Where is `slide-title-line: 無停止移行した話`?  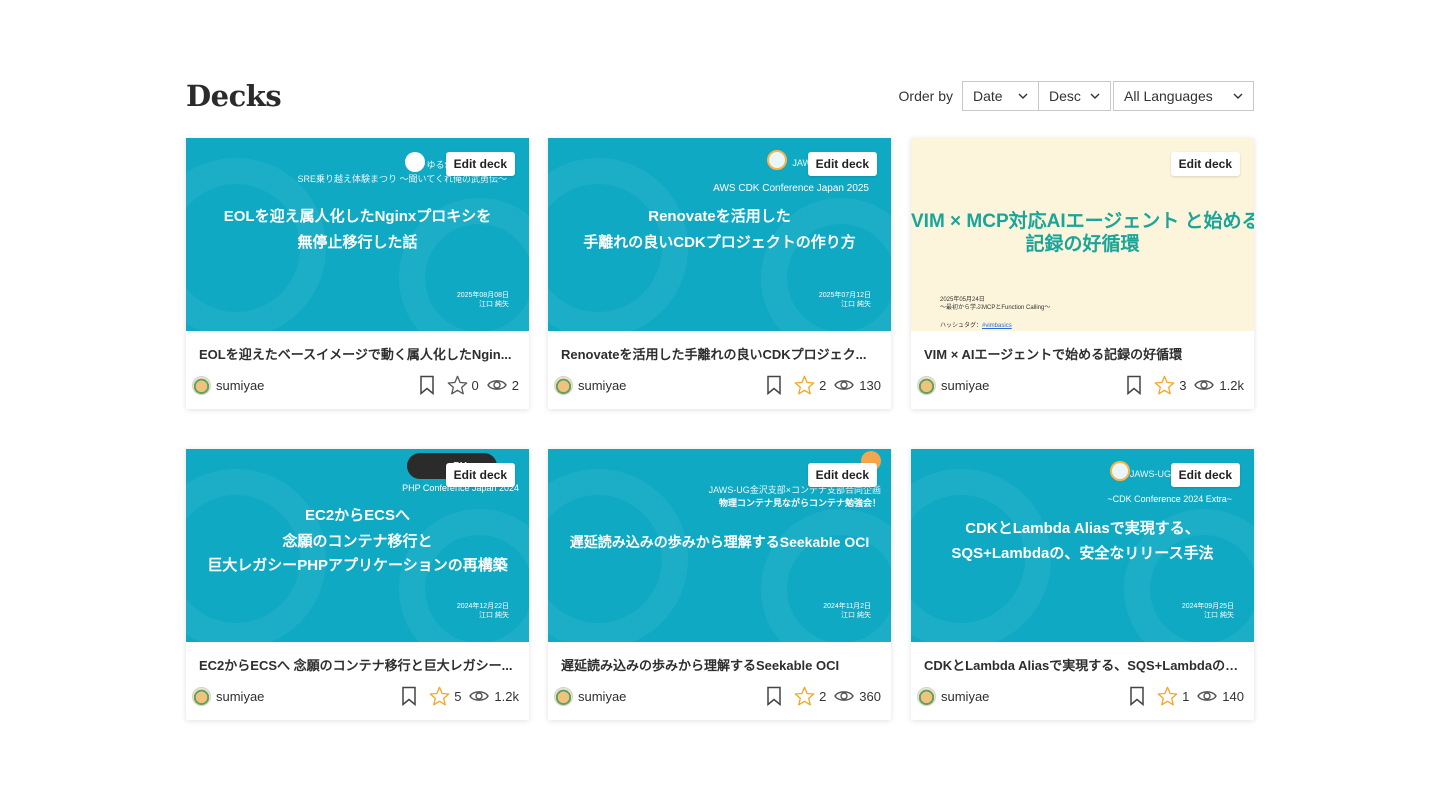 slide-title-line: 無停止移行した話 is located at coordinates (357, 242).